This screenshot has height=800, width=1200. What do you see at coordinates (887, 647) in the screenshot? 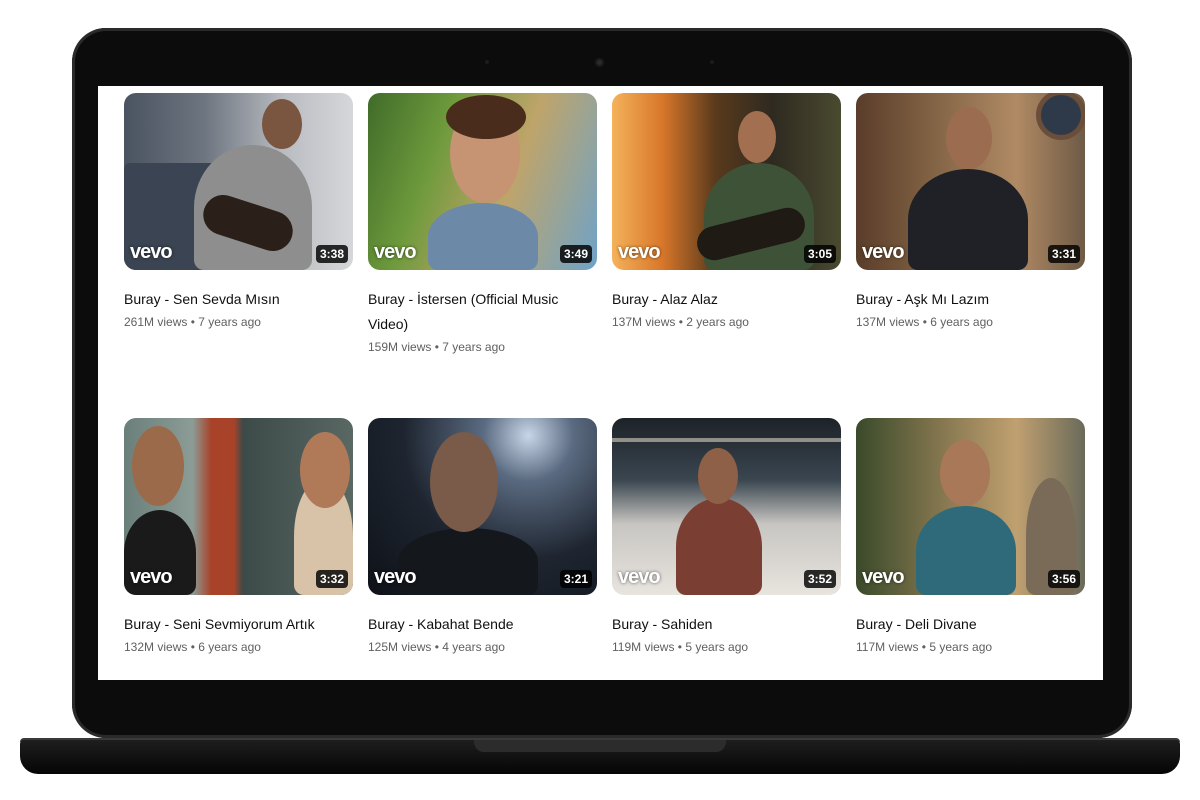
I see `view-count: 117M views` at bounding box center [887, 647].